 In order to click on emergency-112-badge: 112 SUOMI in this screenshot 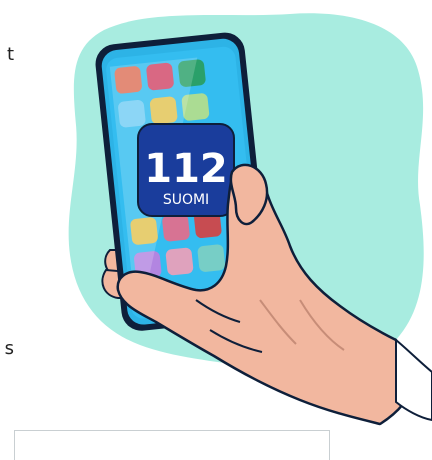, I will do `click(186, 170)`.